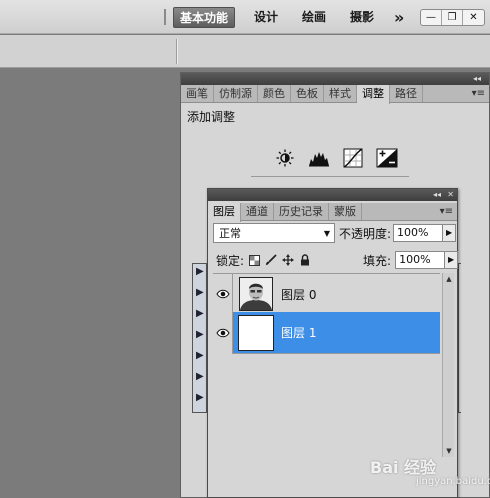  What do you see at coordinates (431, 17) in the screenshot?
I see `minimize-button: —` at bounding box center [431, 17].